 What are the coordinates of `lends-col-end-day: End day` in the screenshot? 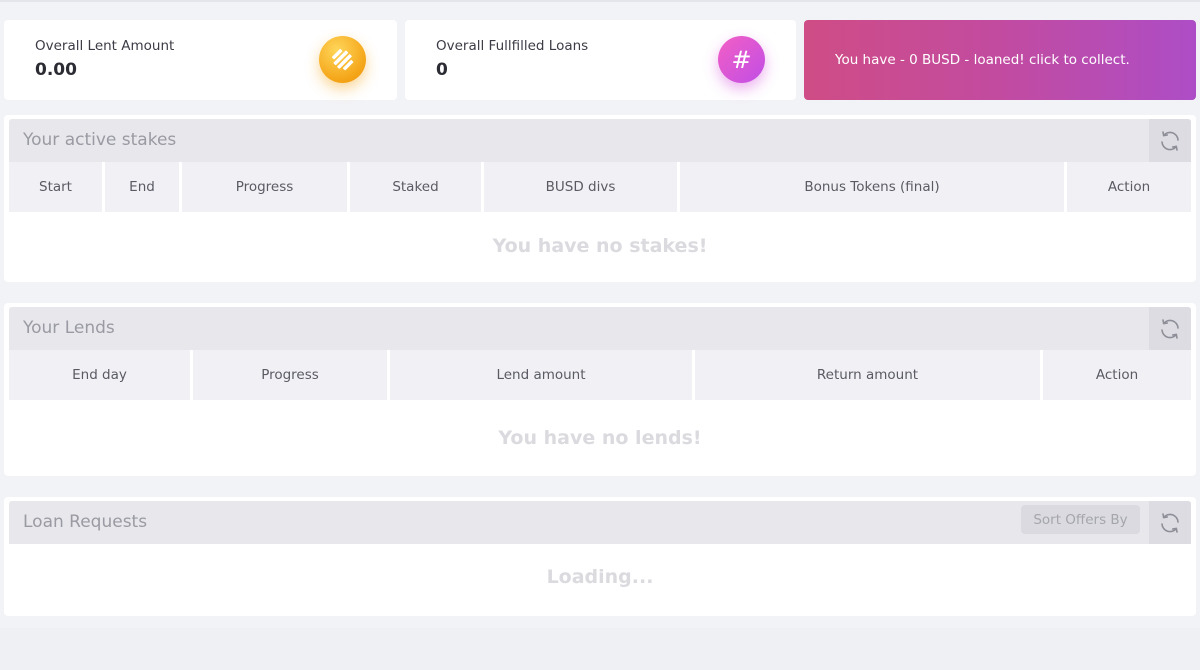 It's located at (99, 375).